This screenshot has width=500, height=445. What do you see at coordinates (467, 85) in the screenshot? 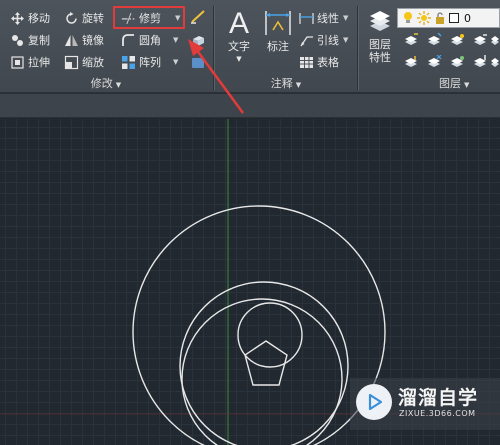
I see `layers-panel-dropdown-icon: ▼` at bounding box center [467, 85].